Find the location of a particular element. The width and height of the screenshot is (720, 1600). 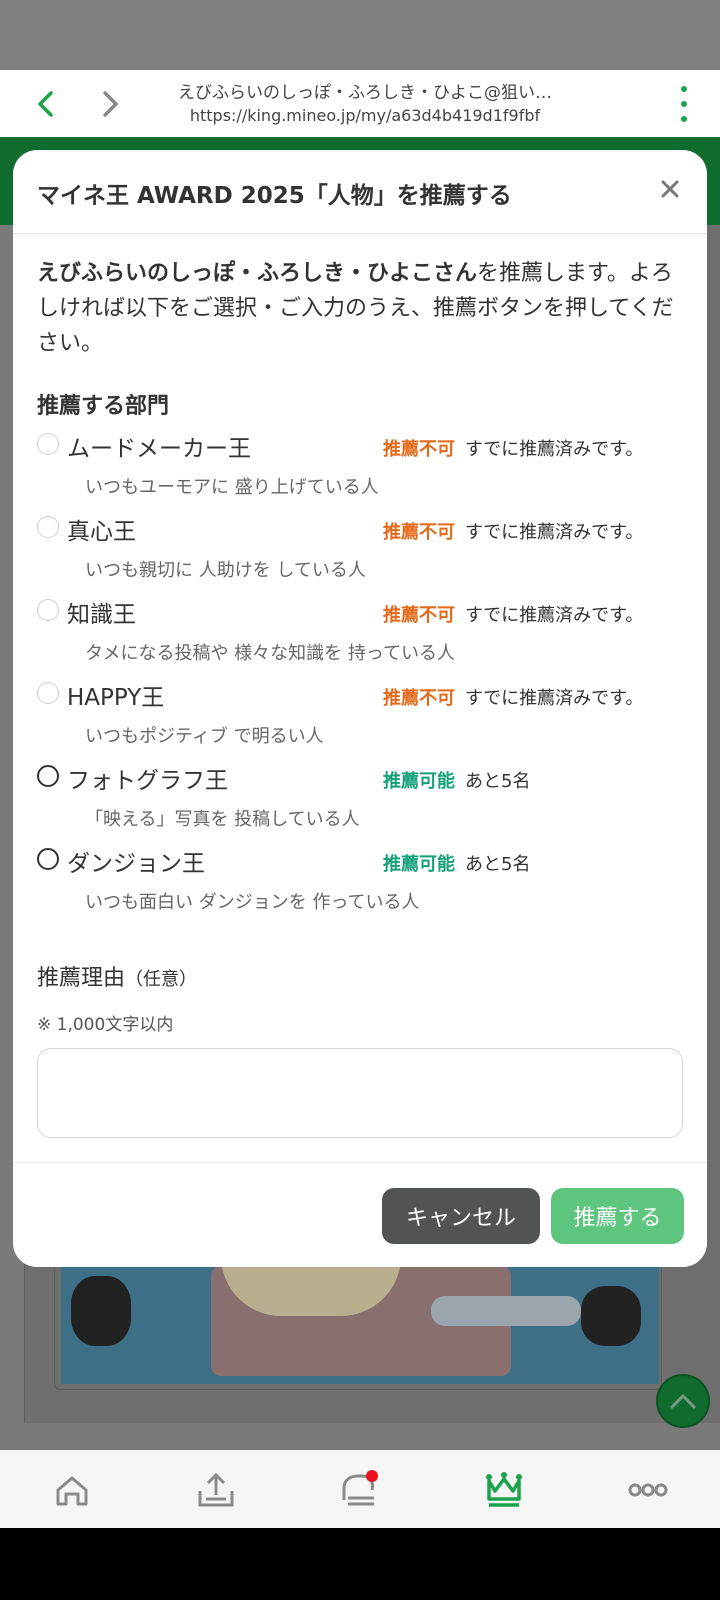

dialog-header: マイネ王 AWARD 2025「人物」を推薦する is located at coordinates (360, 192).